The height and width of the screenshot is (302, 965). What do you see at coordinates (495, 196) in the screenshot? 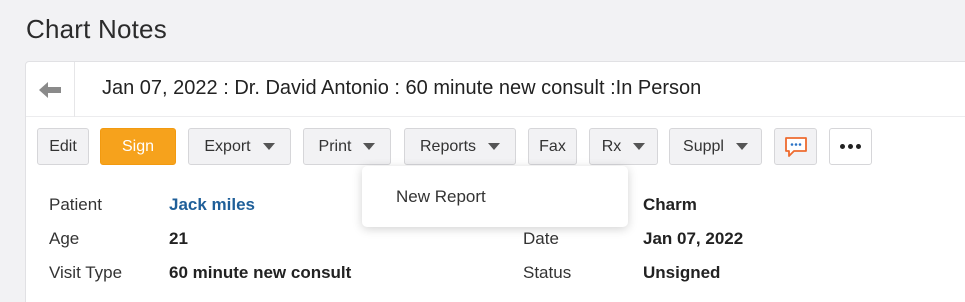
I see `reports-dropdown-menu: New Report` at bounding box center [495, 196].